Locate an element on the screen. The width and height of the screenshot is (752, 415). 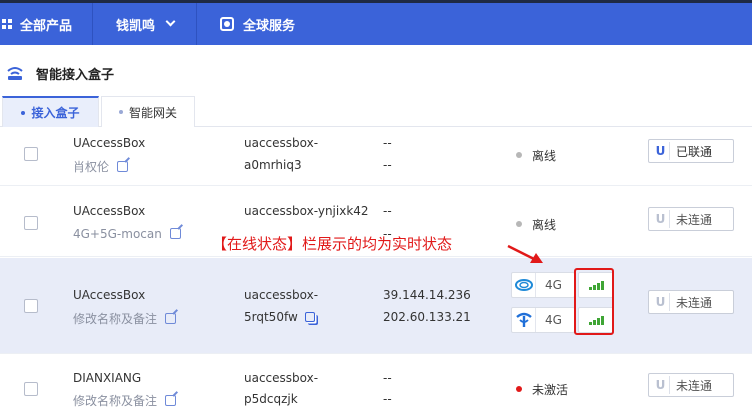
global-service-label: 全球服务 is located at coordinates (269, 26).